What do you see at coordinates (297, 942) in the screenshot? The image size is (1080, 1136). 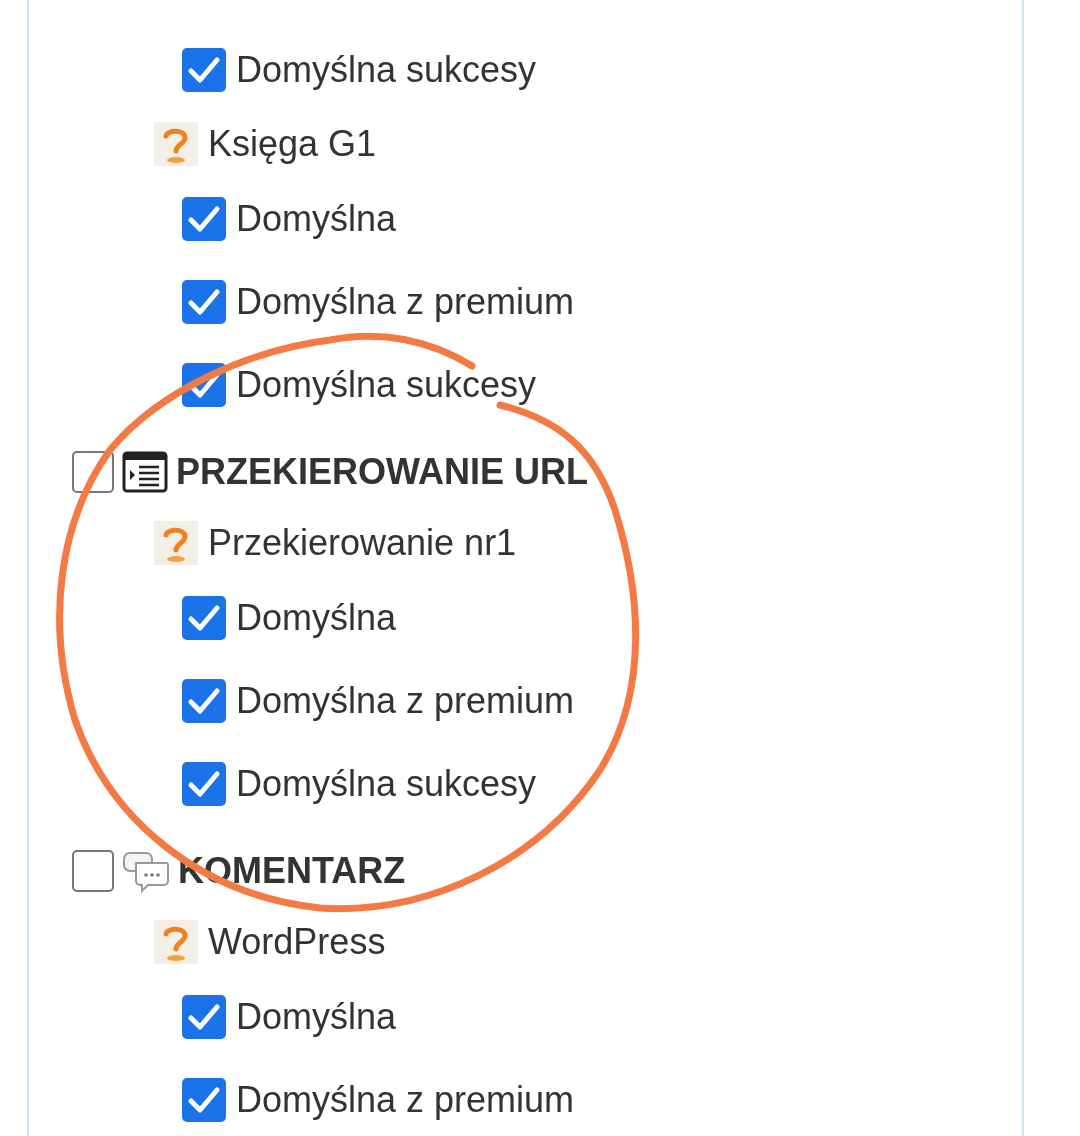 I see `entry-label: WordPress` at bounding box center [297, 942].